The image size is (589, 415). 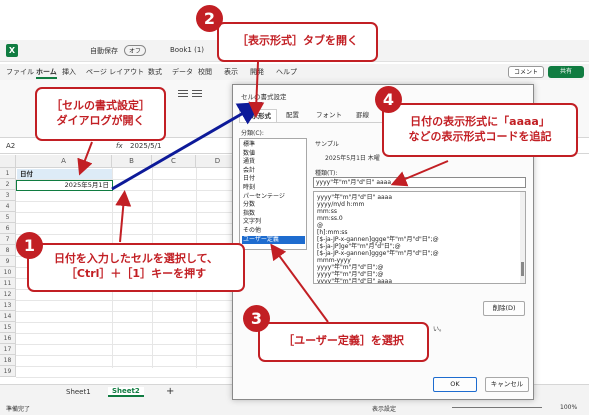 I want to click on step3-badge: 3, so click(x=256, y=318).